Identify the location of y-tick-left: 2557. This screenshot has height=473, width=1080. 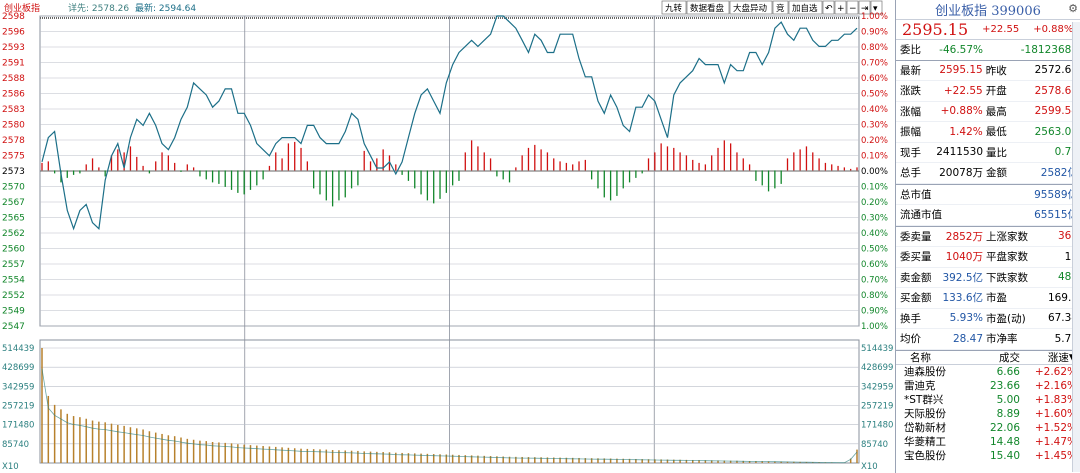
(13, 265).